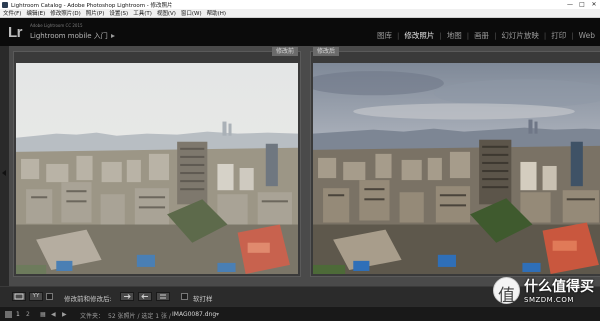 This screenshot has height=321, width=600. What do you see at coordinates (53, 314) in the screenshot?
I see `nav-back-icon: ◀` at bounding box center [53, 314].